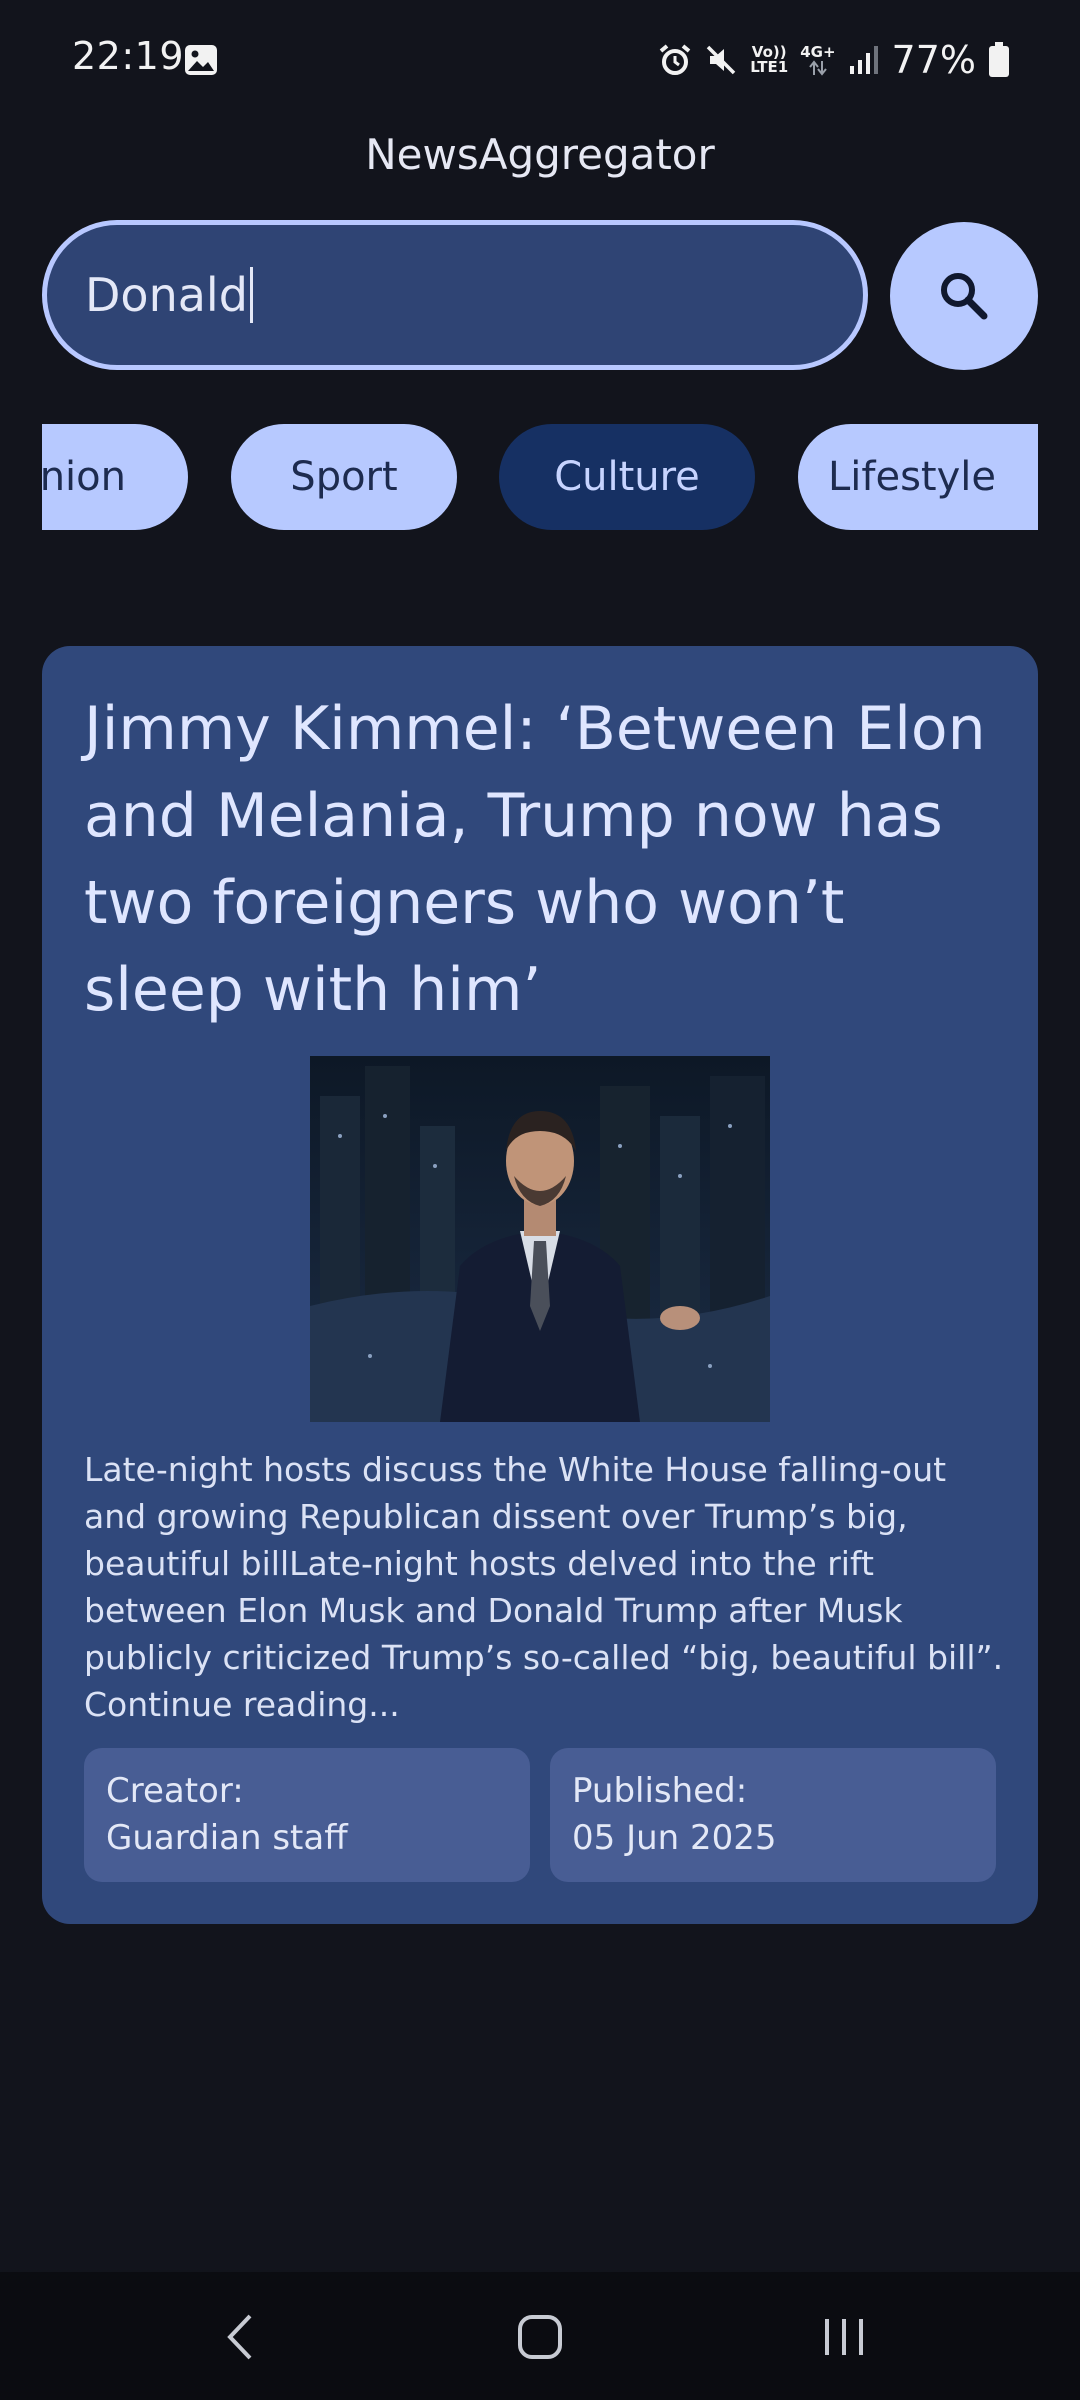  Describe the element at coordinates (201, 60) in the screenshot. I see `gallery-notification-icon` at that location.